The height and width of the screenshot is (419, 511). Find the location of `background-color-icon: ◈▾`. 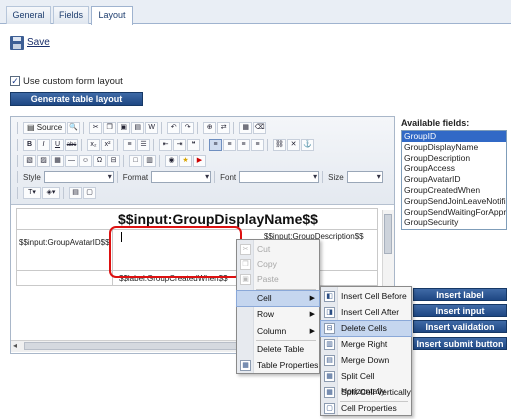

background-color-icon: ◈▾ is located at coordinates (51, 193).